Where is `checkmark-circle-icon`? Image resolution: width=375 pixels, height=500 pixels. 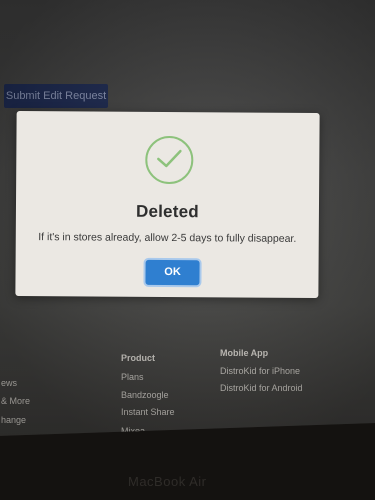
checkmark-circle-icon is located at coordinates (169, 160).